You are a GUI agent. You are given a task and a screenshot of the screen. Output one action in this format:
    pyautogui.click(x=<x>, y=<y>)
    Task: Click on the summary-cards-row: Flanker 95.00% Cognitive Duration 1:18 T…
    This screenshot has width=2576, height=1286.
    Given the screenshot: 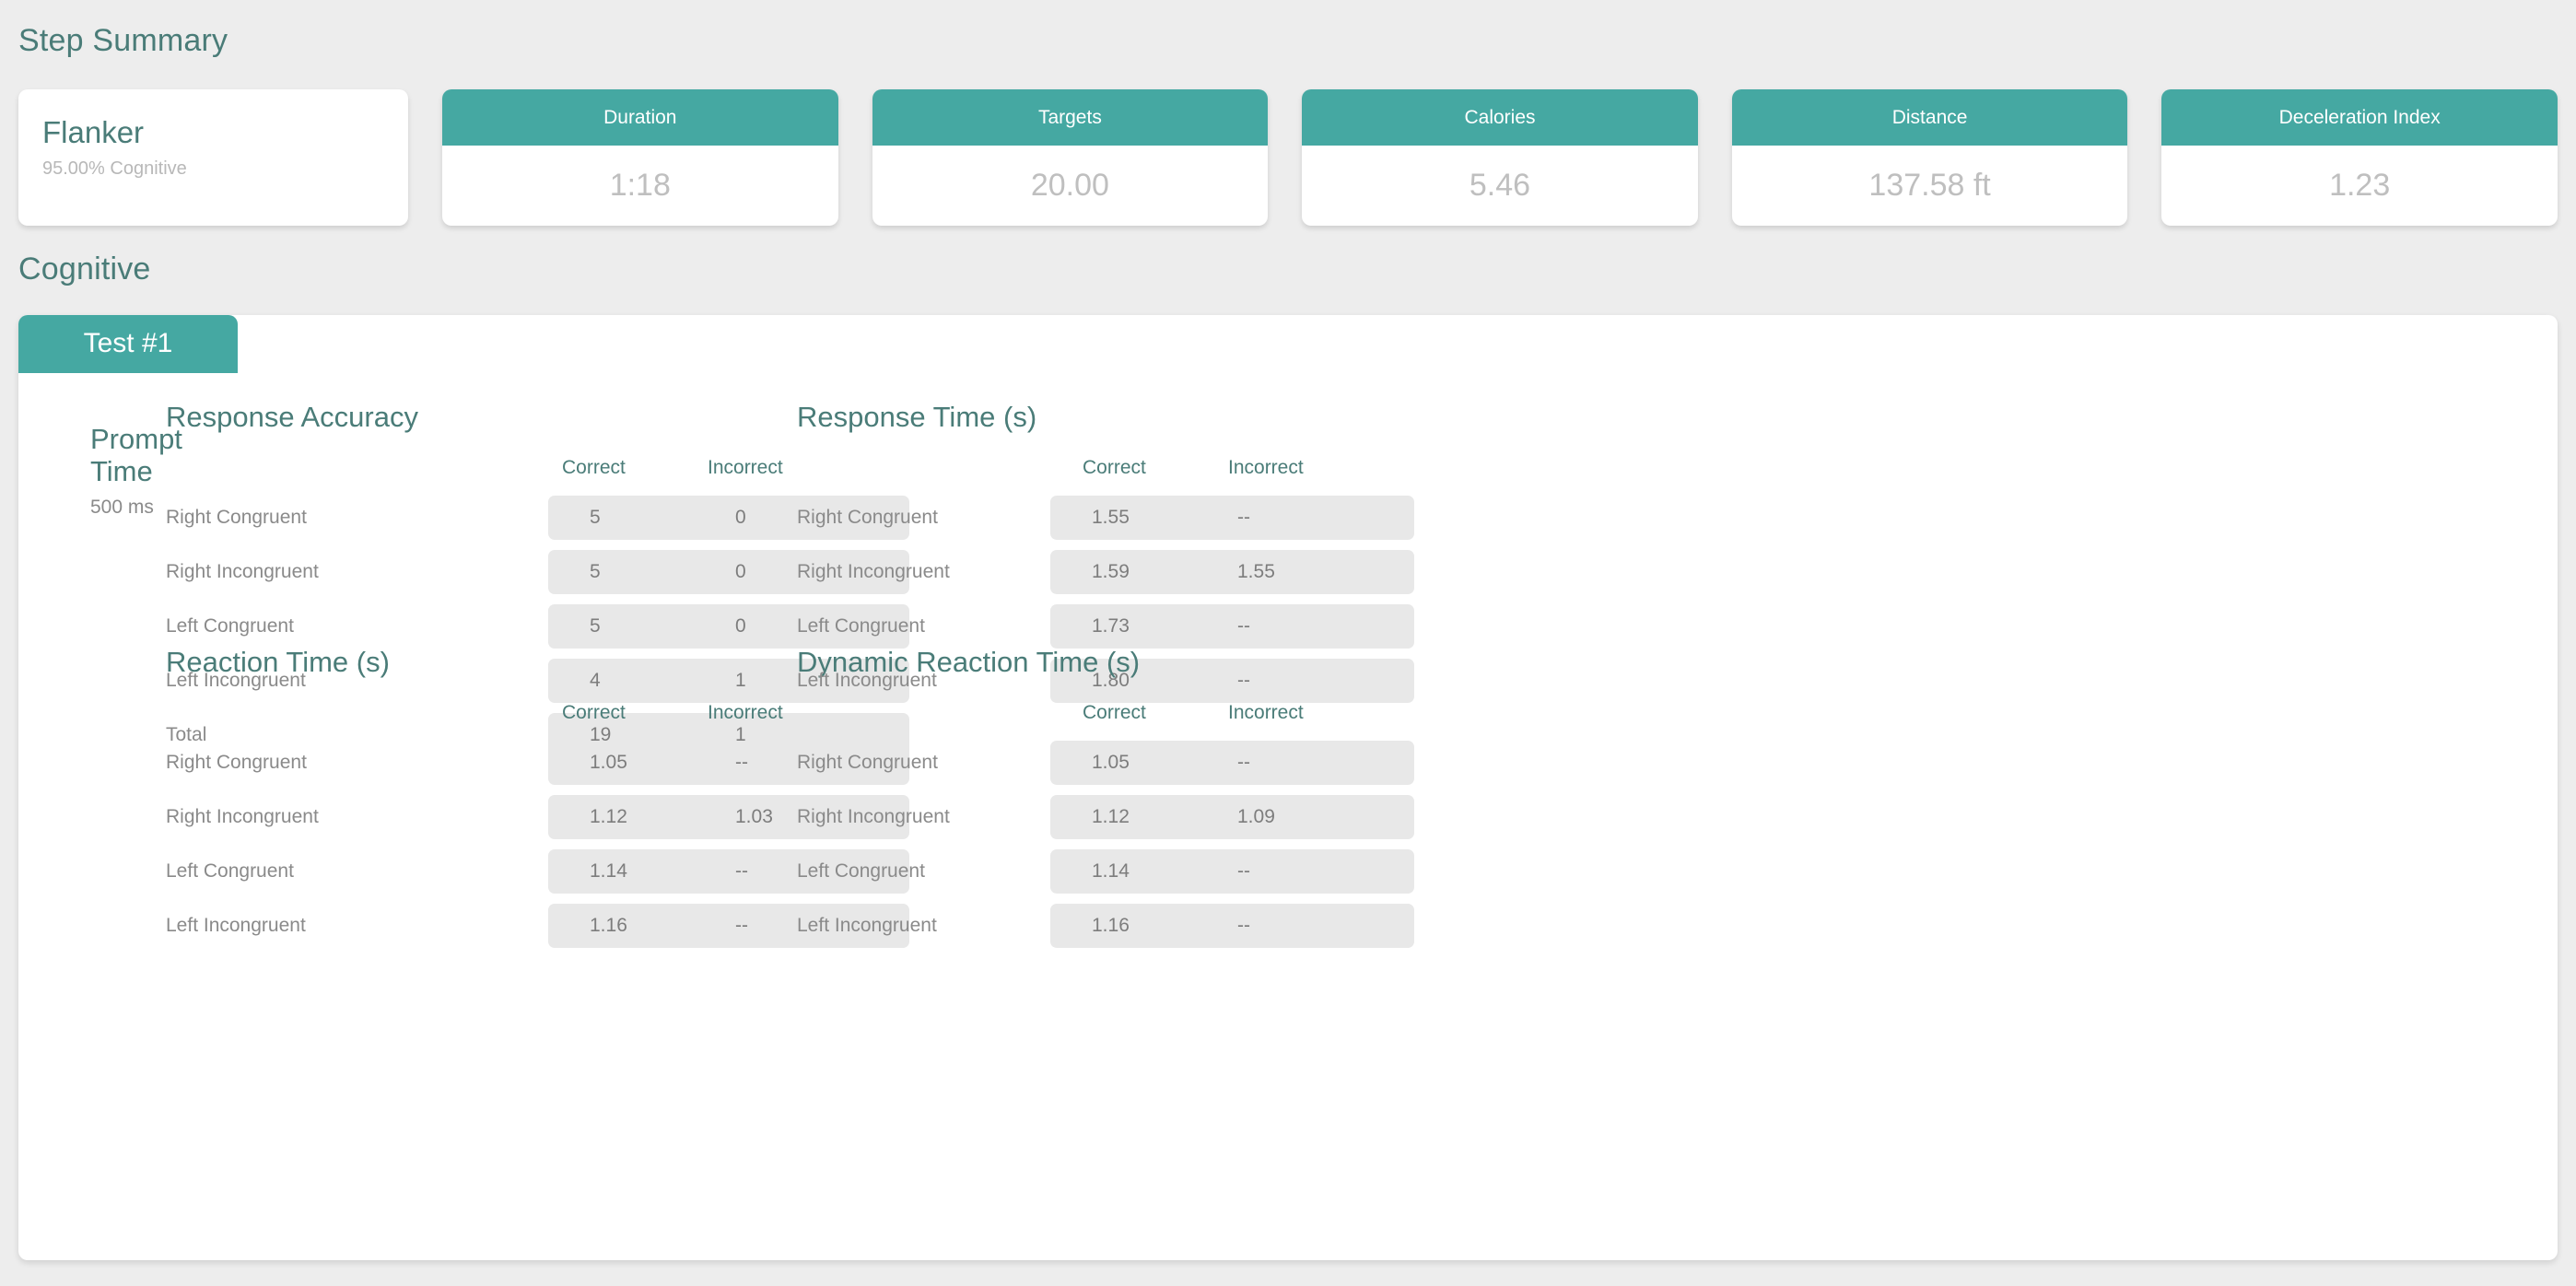 What is the action you would take?
    pyautogui.click(x=1288, y=158)
    